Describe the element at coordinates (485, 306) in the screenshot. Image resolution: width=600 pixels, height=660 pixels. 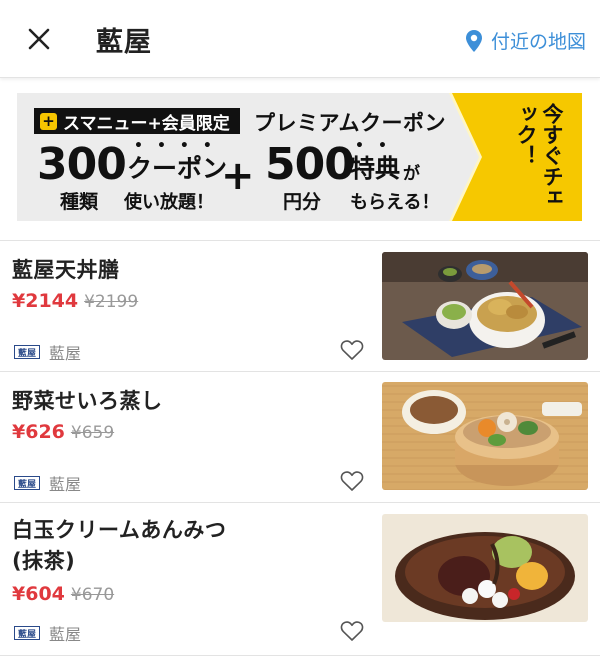
I see `tendon-set-photo` at that location.